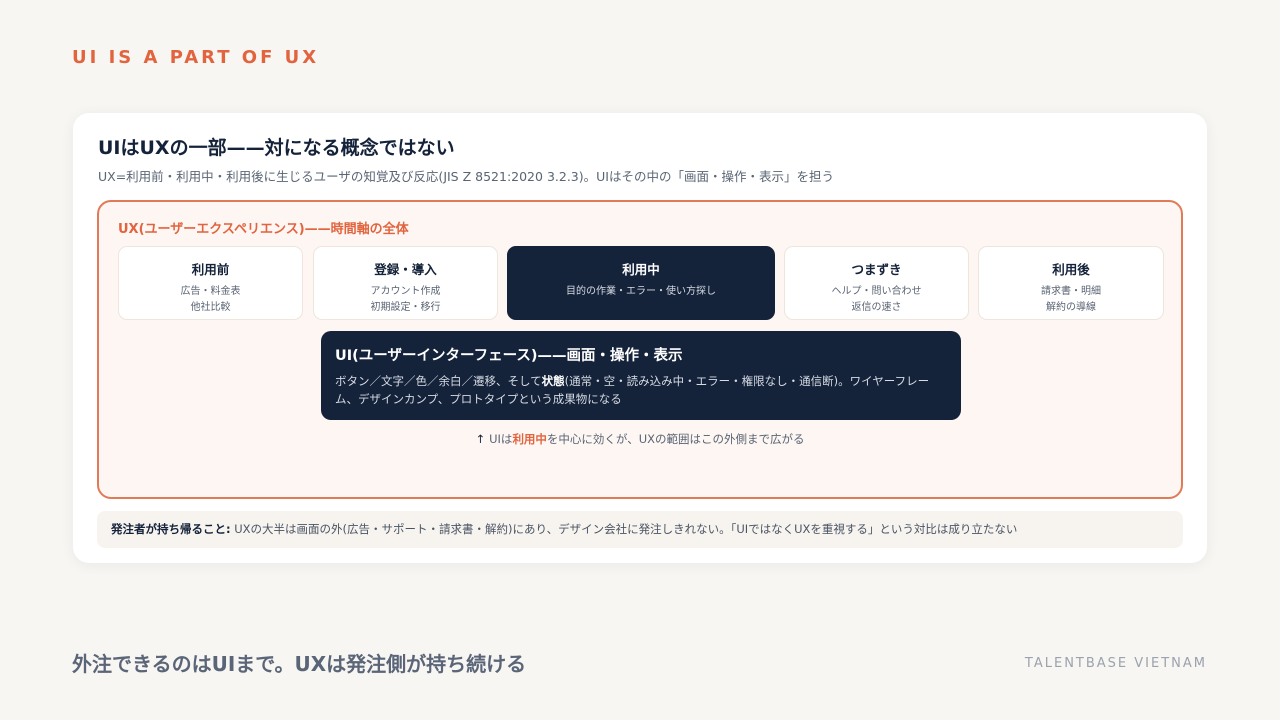 This screenshot has width=1280, height=720. Describe the element at coordinates (1071, 299) in the screenshot. I see `stage-desc: 請求書・明細 解約の導線` at that location.